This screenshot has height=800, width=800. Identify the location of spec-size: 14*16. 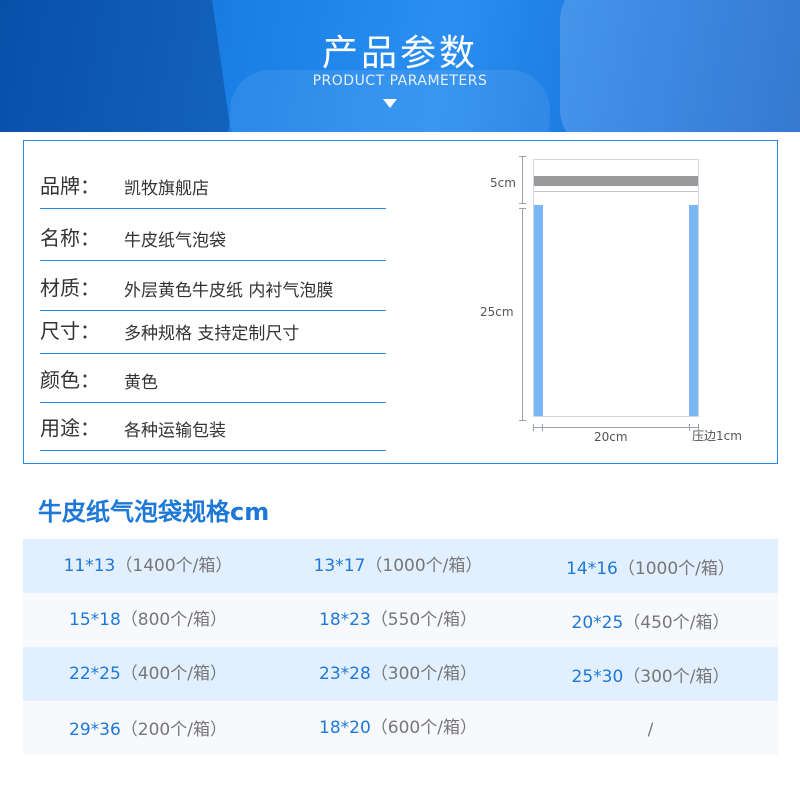
(592, 569).